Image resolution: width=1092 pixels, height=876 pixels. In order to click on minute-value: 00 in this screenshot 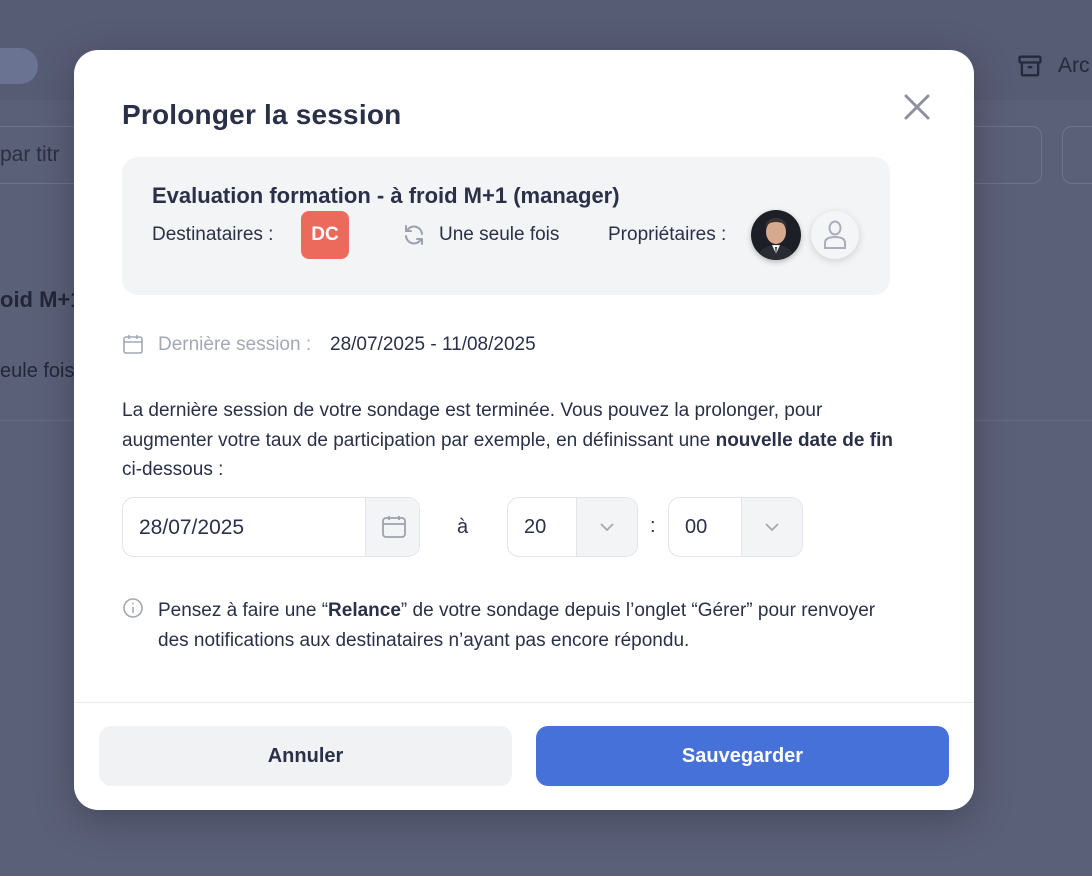, I will do `click(696, 527)`.